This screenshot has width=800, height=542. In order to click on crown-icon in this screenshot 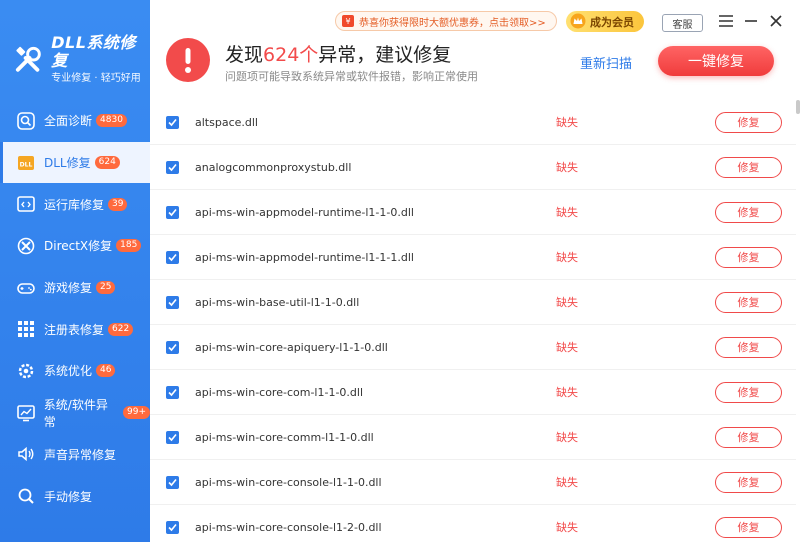, I will do `click(578, 21)`.